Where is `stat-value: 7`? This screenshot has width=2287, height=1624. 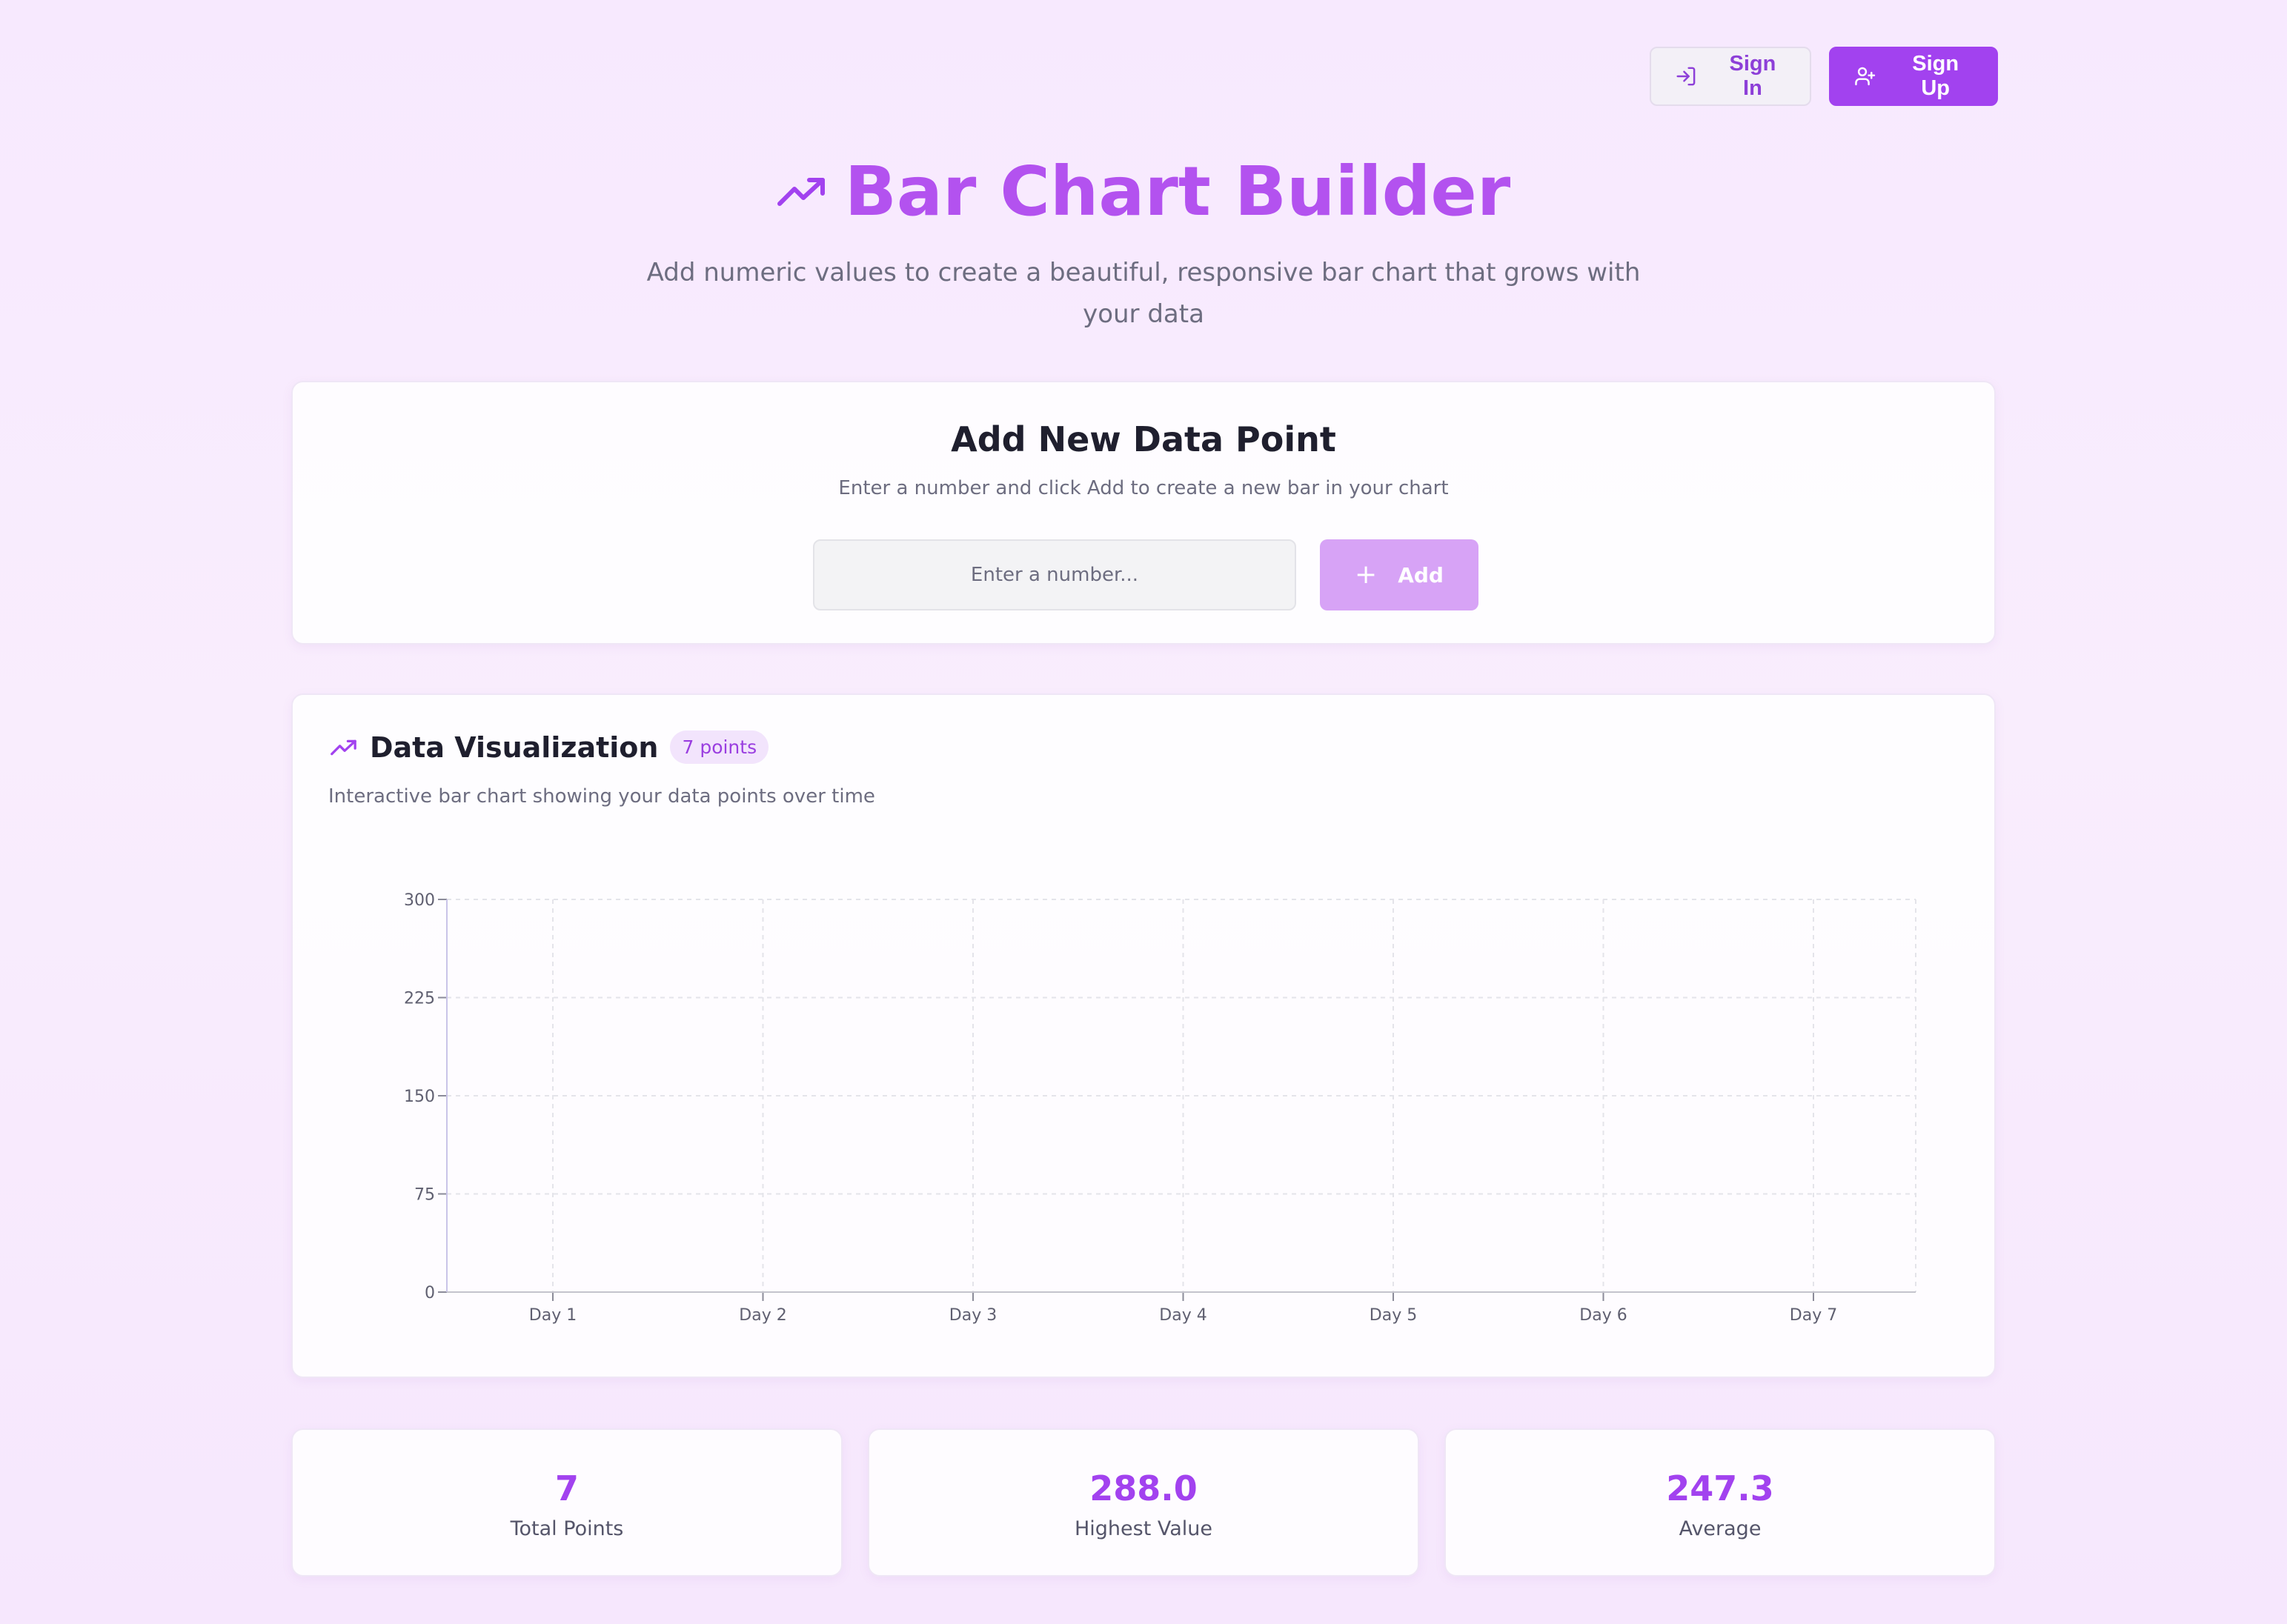 stat-value: 7 is located at coordinates (566, 1488).